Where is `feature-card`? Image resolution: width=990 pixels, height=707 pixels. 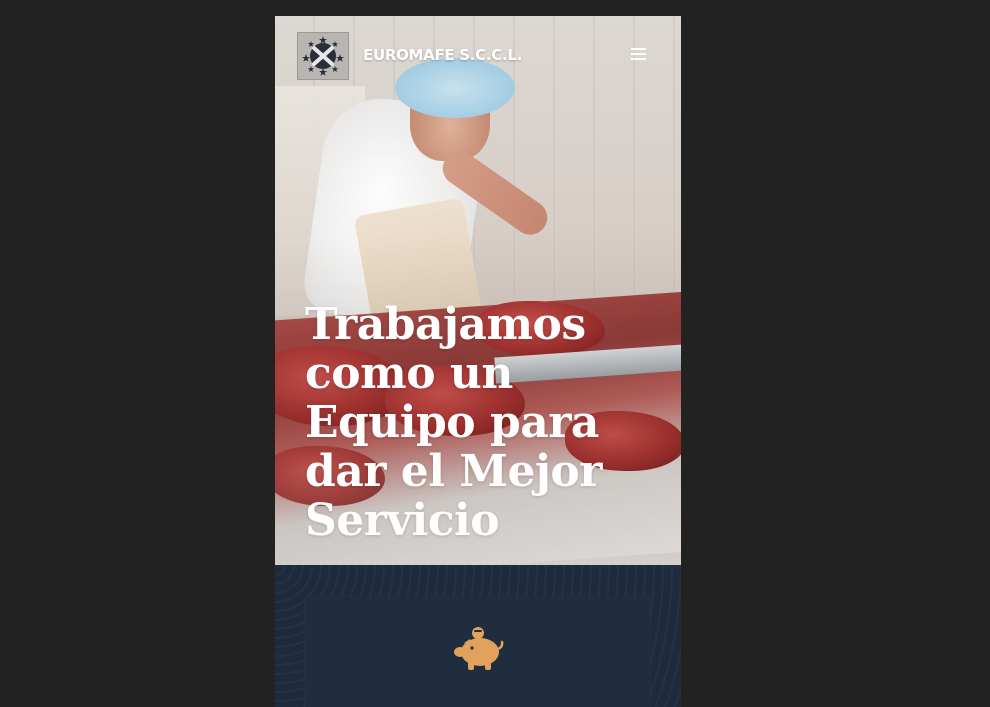
feature-card is located at coordinates (477, 652).